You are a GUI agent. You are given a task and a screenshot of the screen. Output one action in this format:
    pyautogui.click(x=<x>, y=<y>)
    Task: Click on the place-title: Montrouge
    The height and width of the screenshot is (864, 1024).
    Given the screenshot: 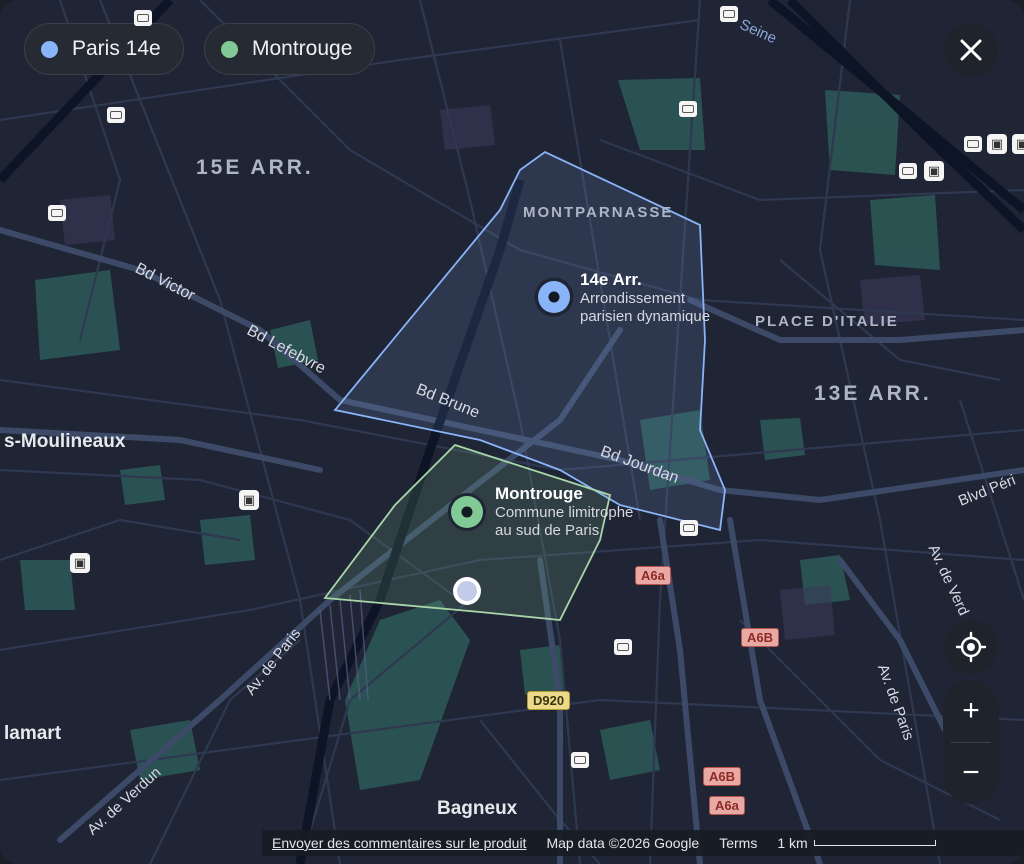 What is the action you would take?
    pyautogui.click(x=539, y=493)
    